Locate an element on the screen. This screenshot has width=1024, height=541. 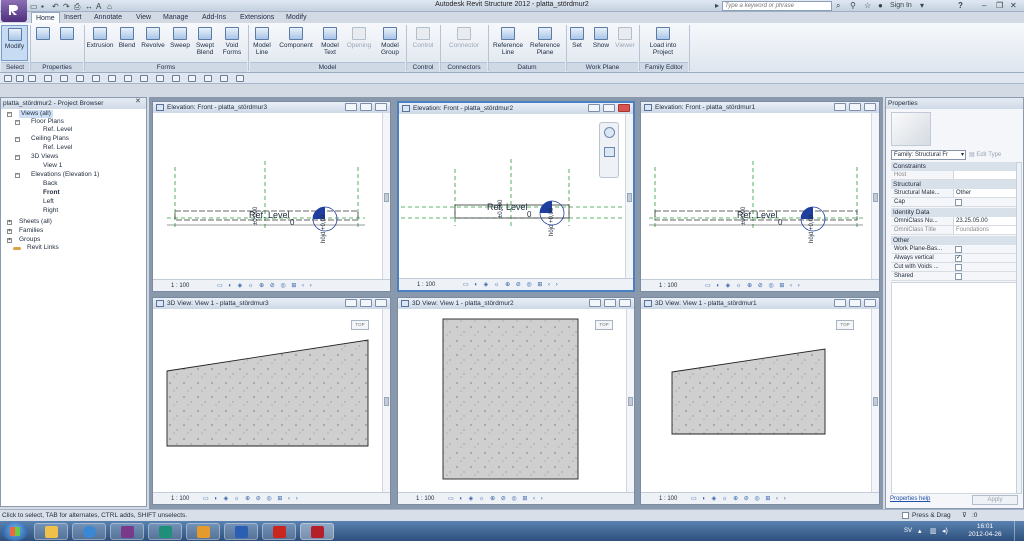
tab-home: Home is located at coordinates (45, 17).